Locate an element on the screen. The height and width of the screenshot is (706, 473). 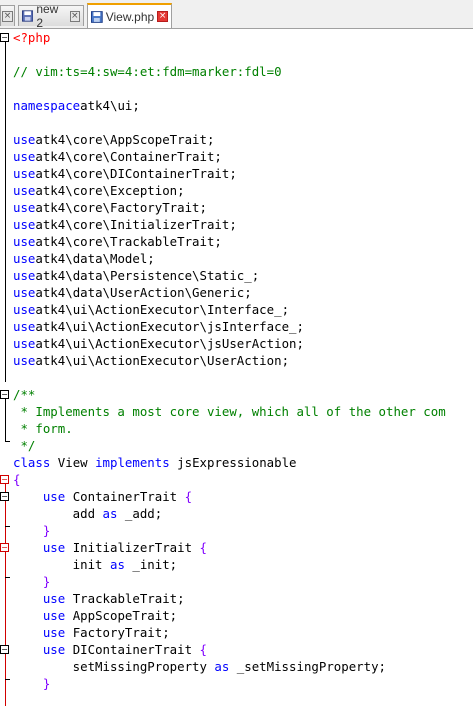
code-line: useatk4\core\TrackableTrait; is located at coordinates (243, 241).